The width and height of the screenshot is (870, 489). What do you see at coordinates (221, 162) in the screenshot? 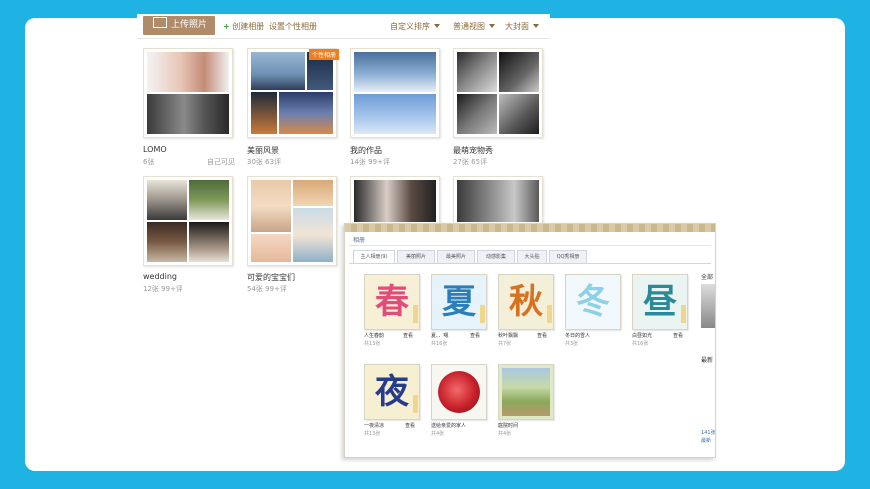
I see `album-privacy: 自己可见` at bounding box center [221, 162].